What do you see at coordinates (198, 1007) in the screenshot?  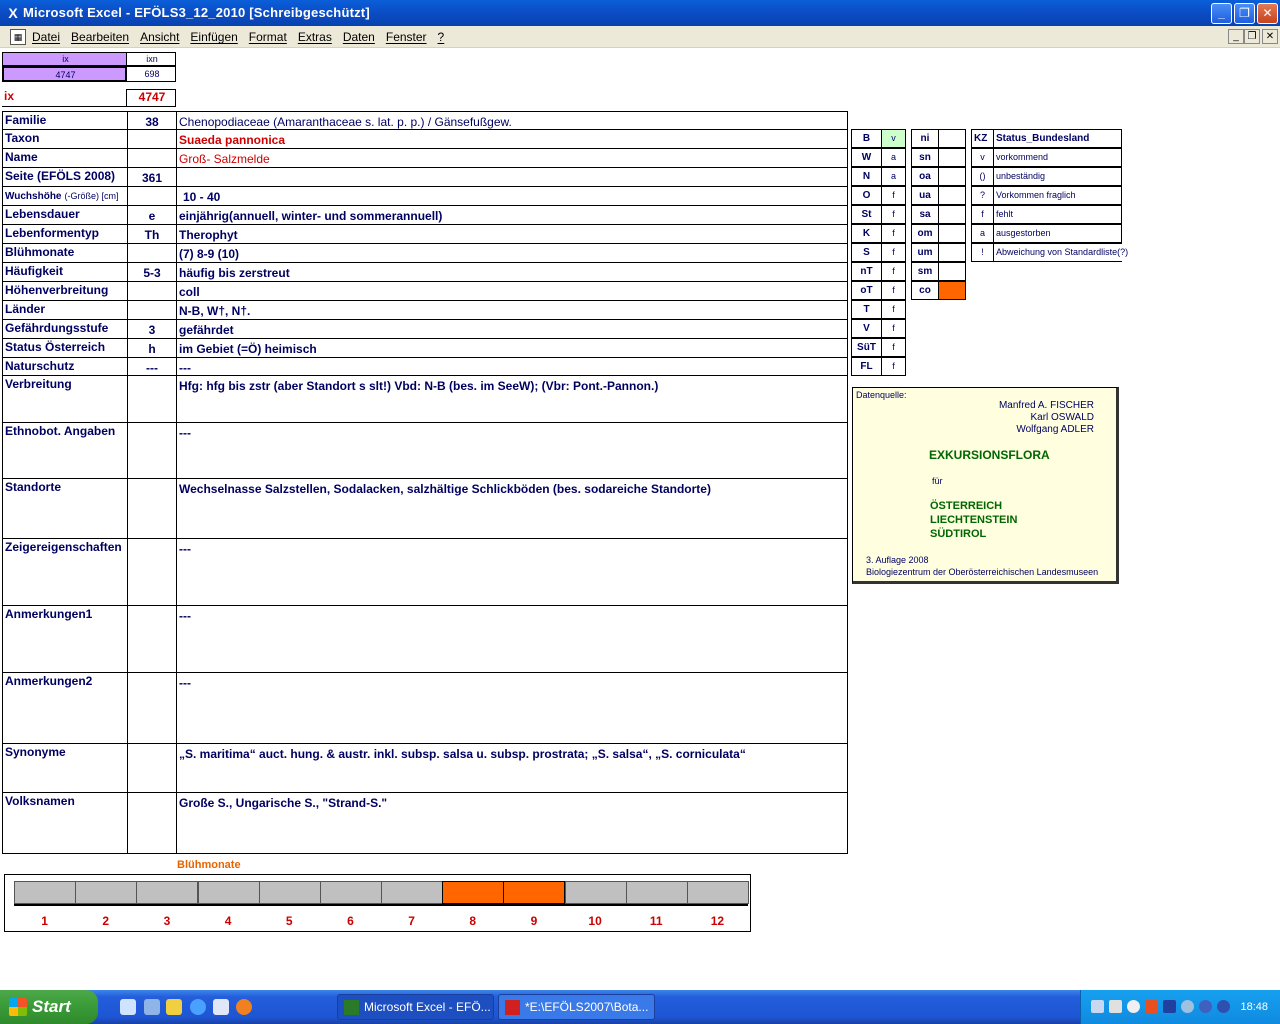 I see `quicklaunch-ie-icon` at bounding box center [198, 1007].